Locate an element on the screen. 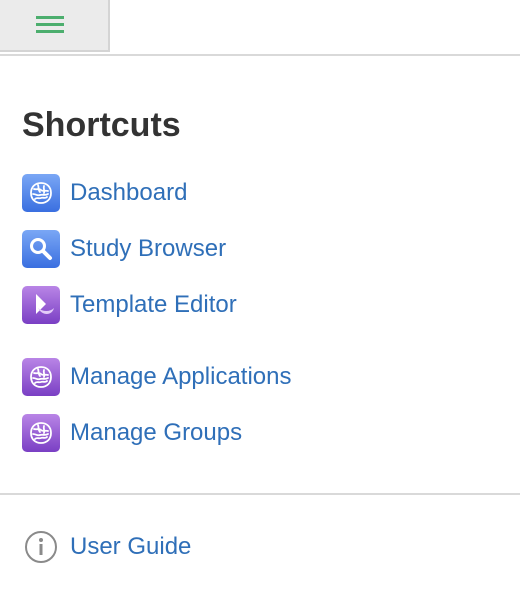 Image resolution: width=520 pixels, height=592 pixels. menu-button is located at coordinates (55, 26).